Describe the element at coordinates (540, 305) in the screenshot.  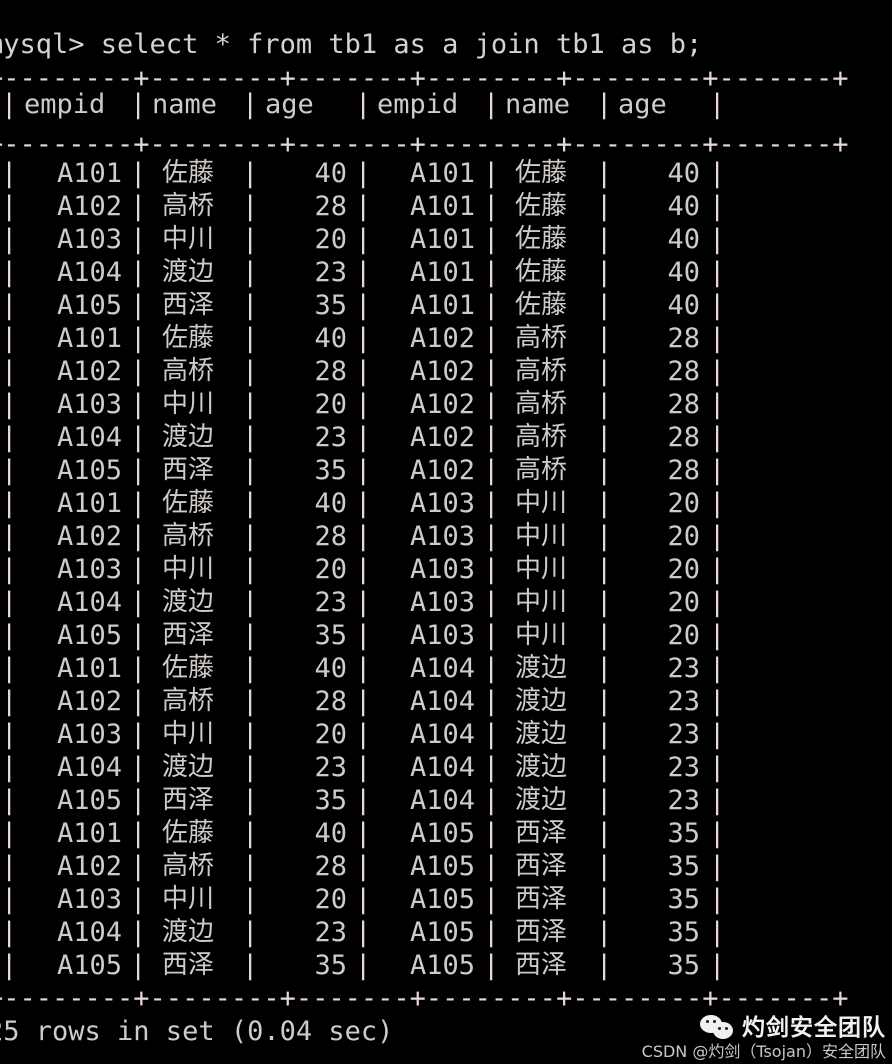
I see `cell-name-b: 佐藤` at that location.